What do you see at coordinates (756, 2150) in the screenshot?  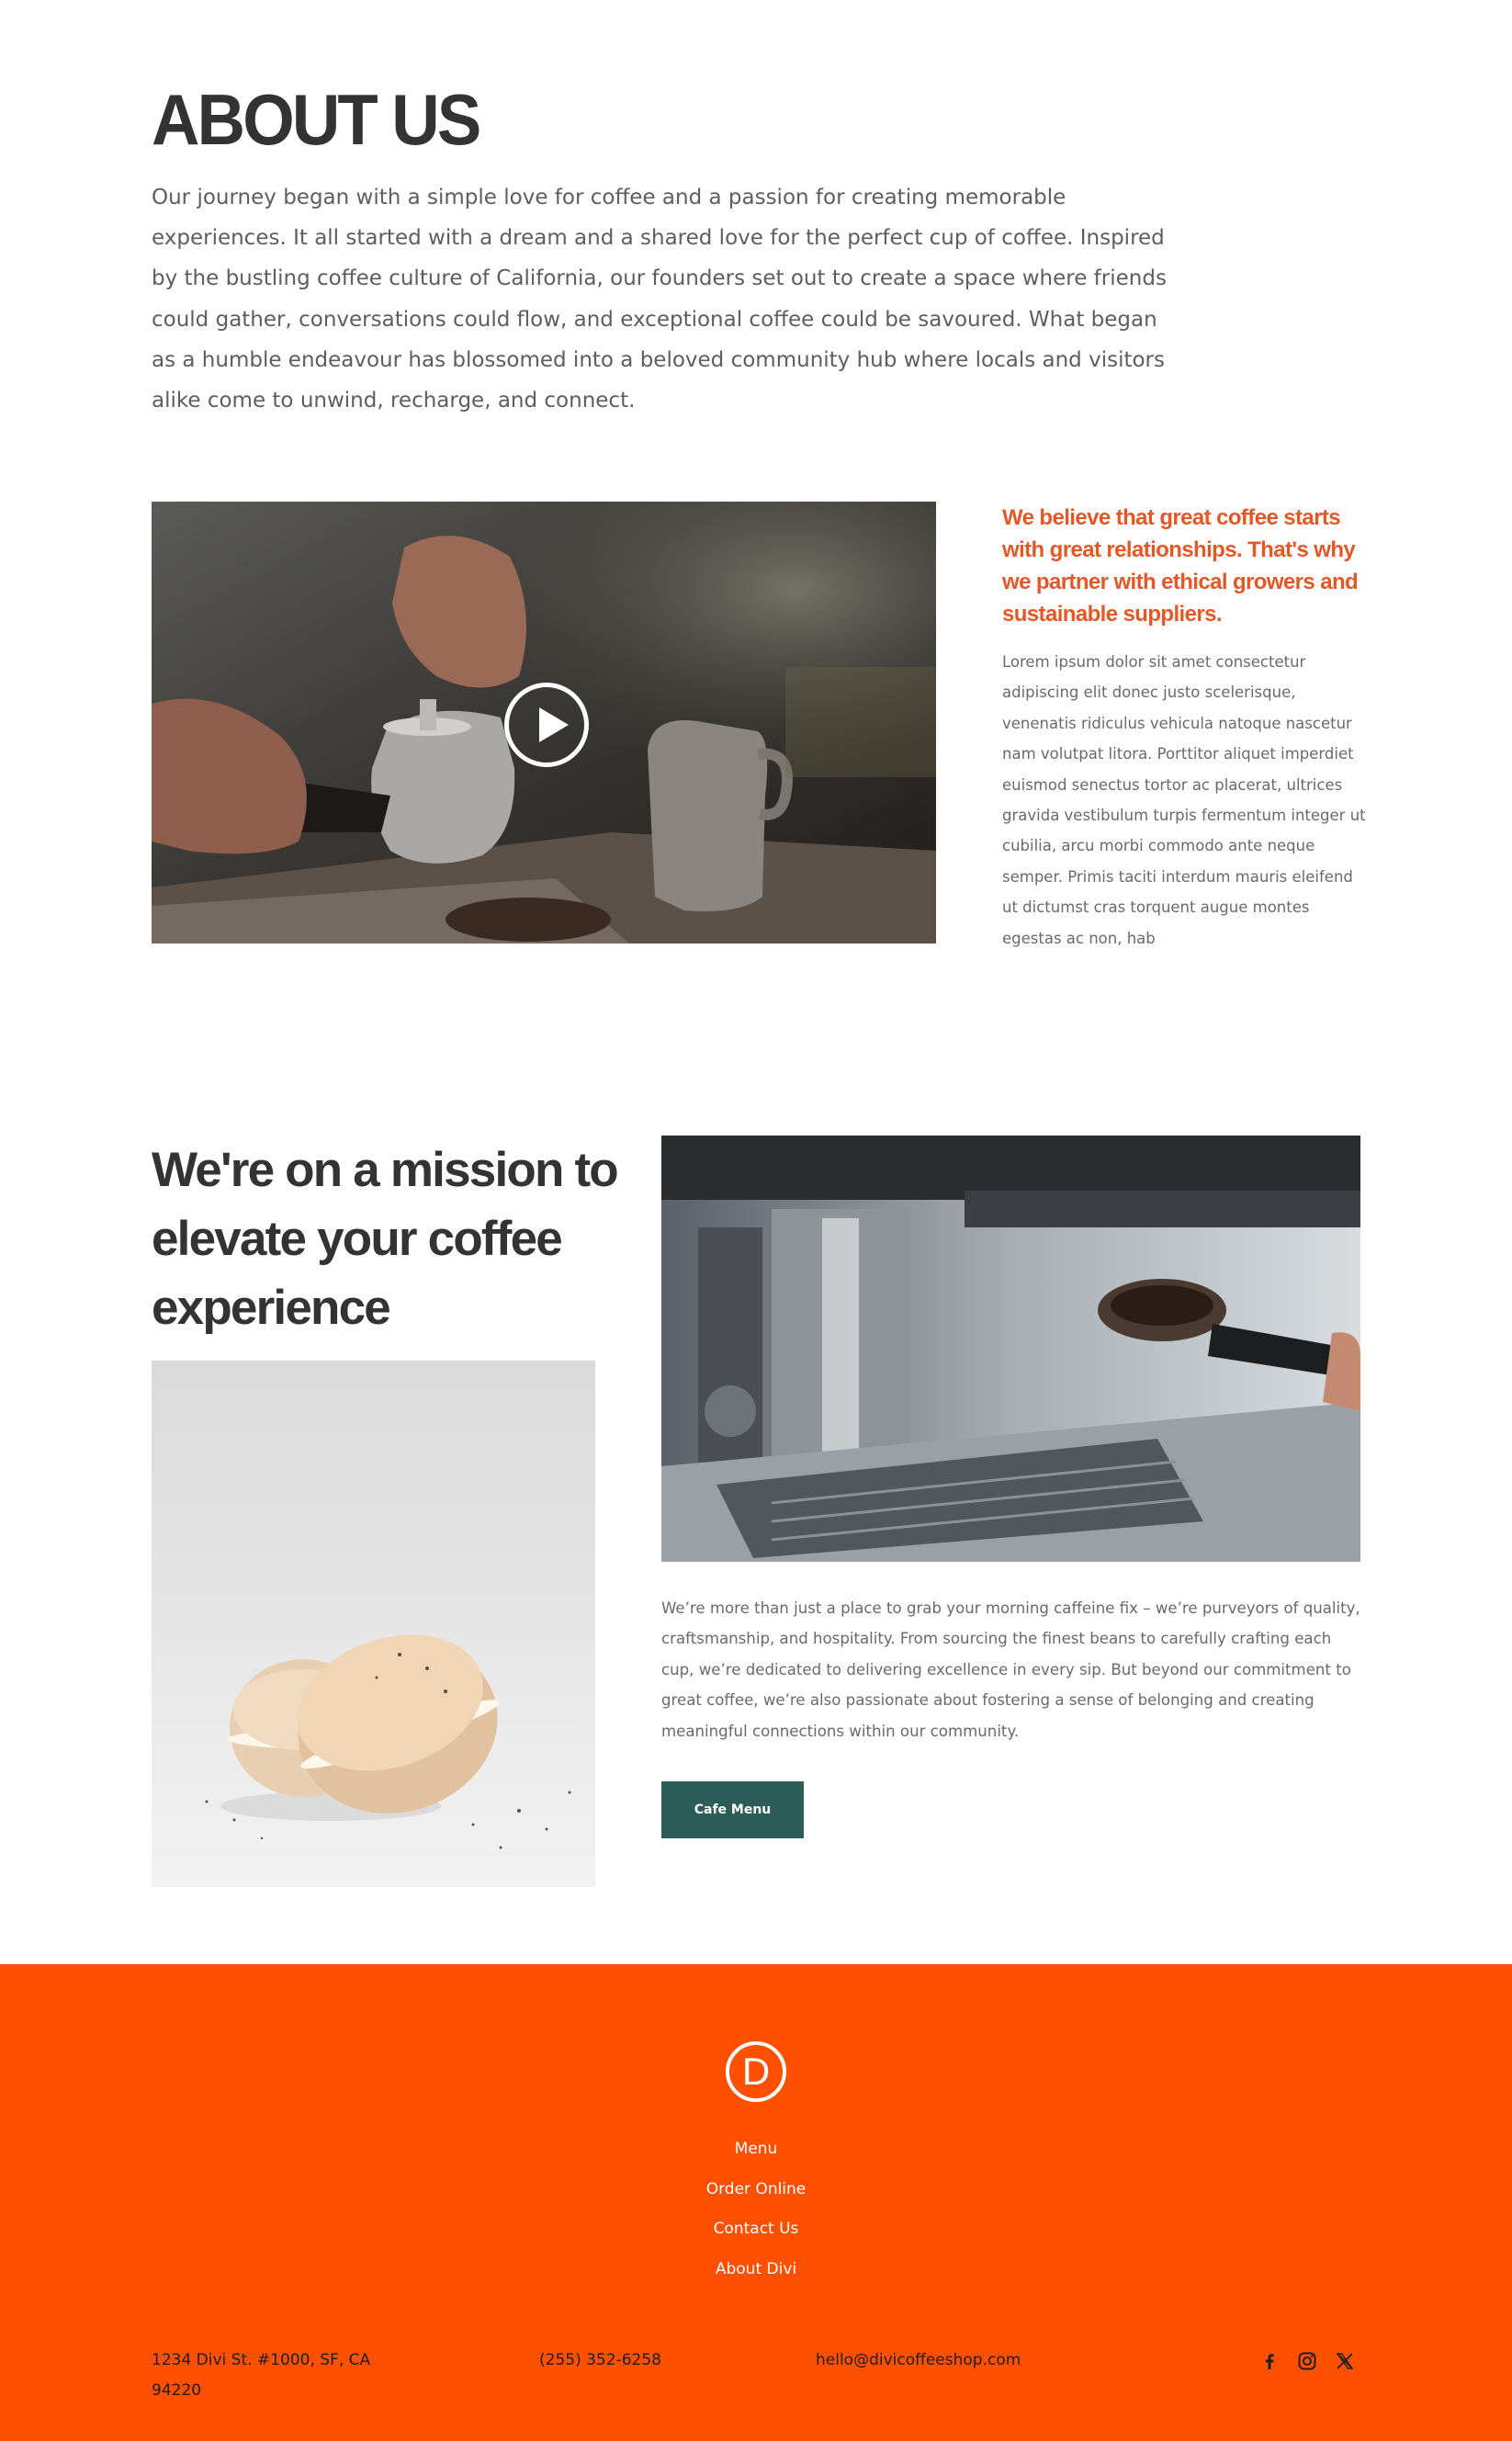 I see `footer-nav-menu: Menu` at bounding box center [756, 2150].